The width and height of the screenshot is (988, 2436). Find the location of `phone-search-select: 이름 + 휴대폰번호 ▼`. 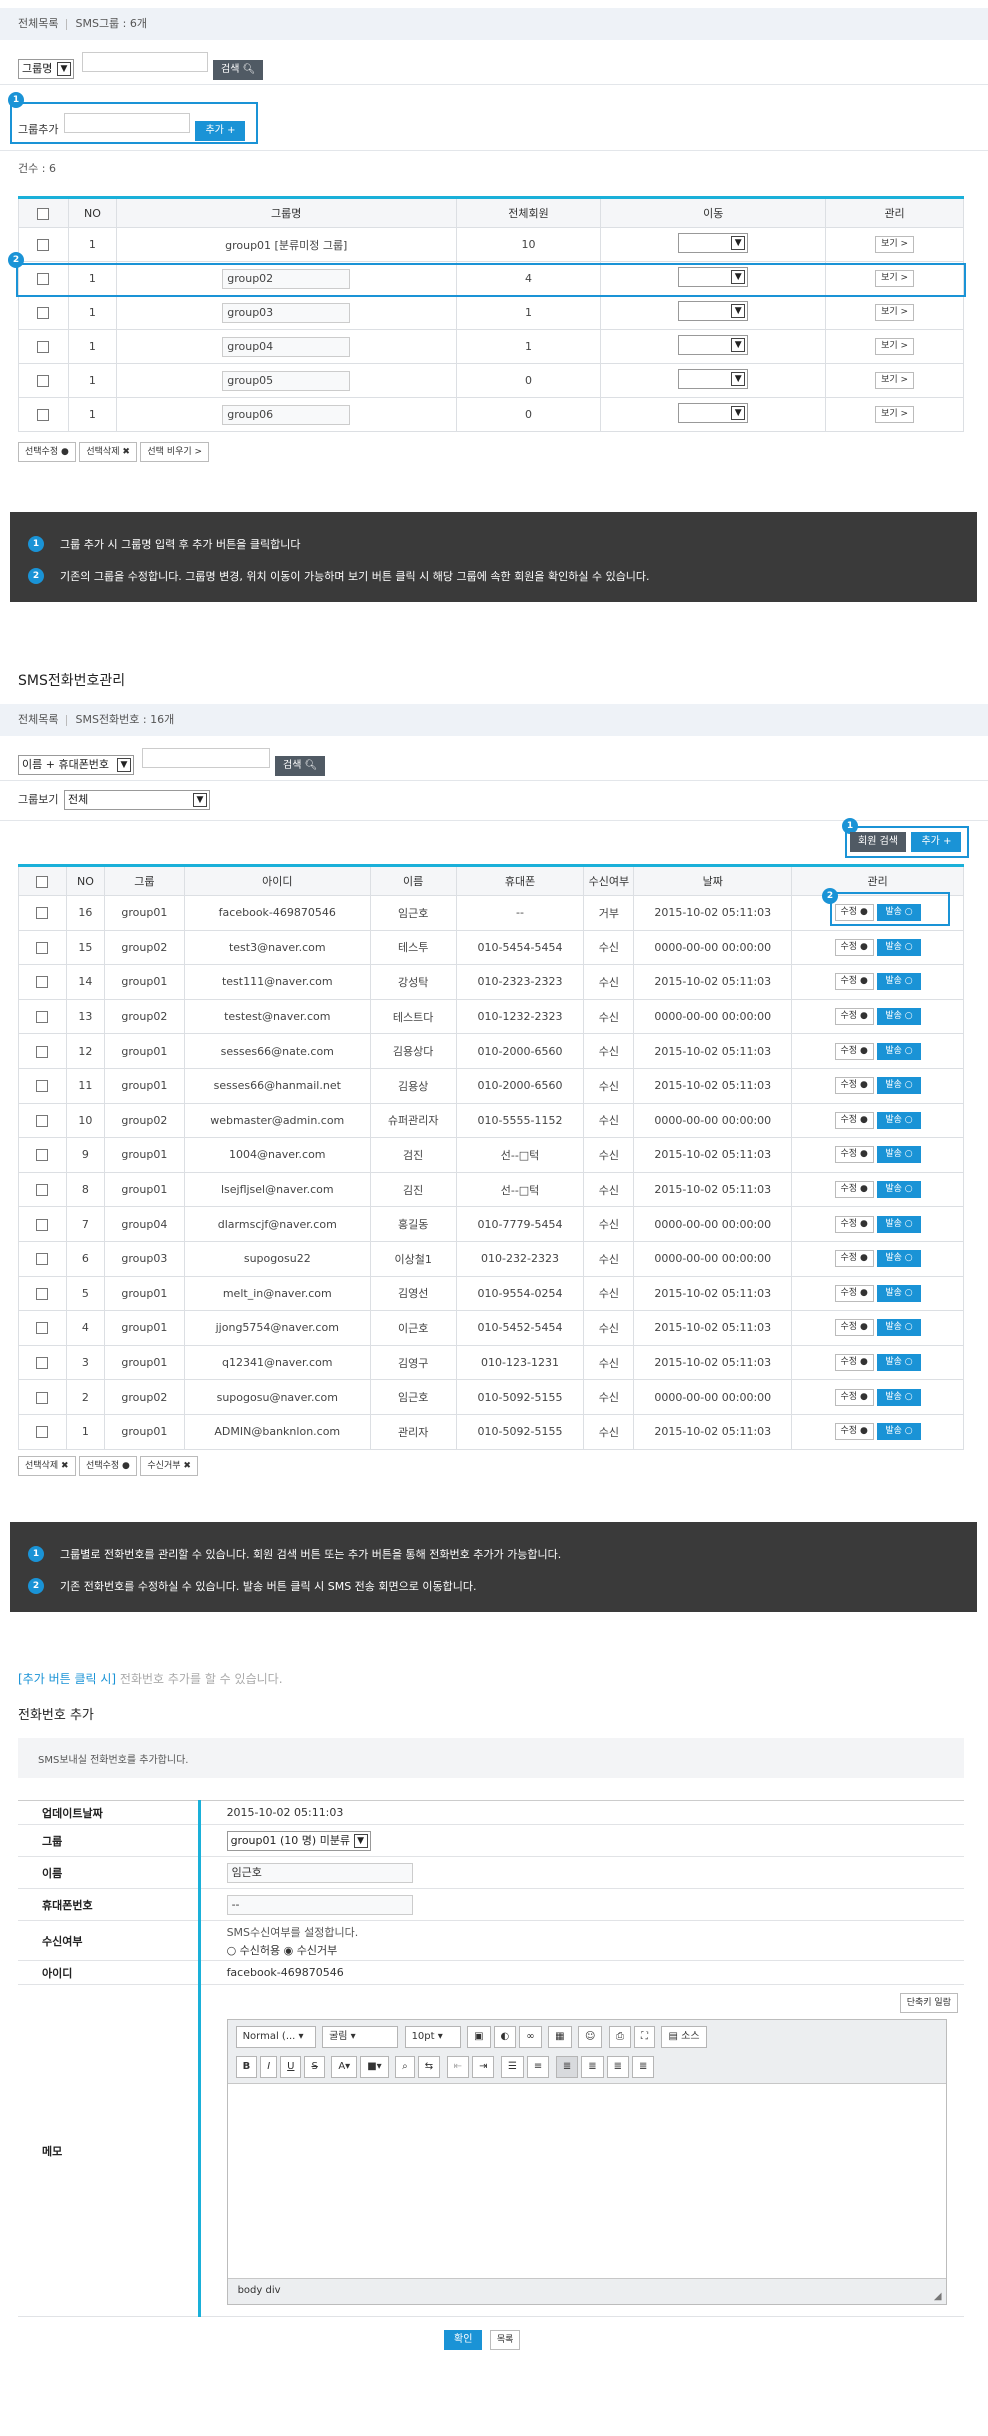

phone-search-select: 이름 + 휴대폰번호 ▼ is located at coordinates (76, 765).